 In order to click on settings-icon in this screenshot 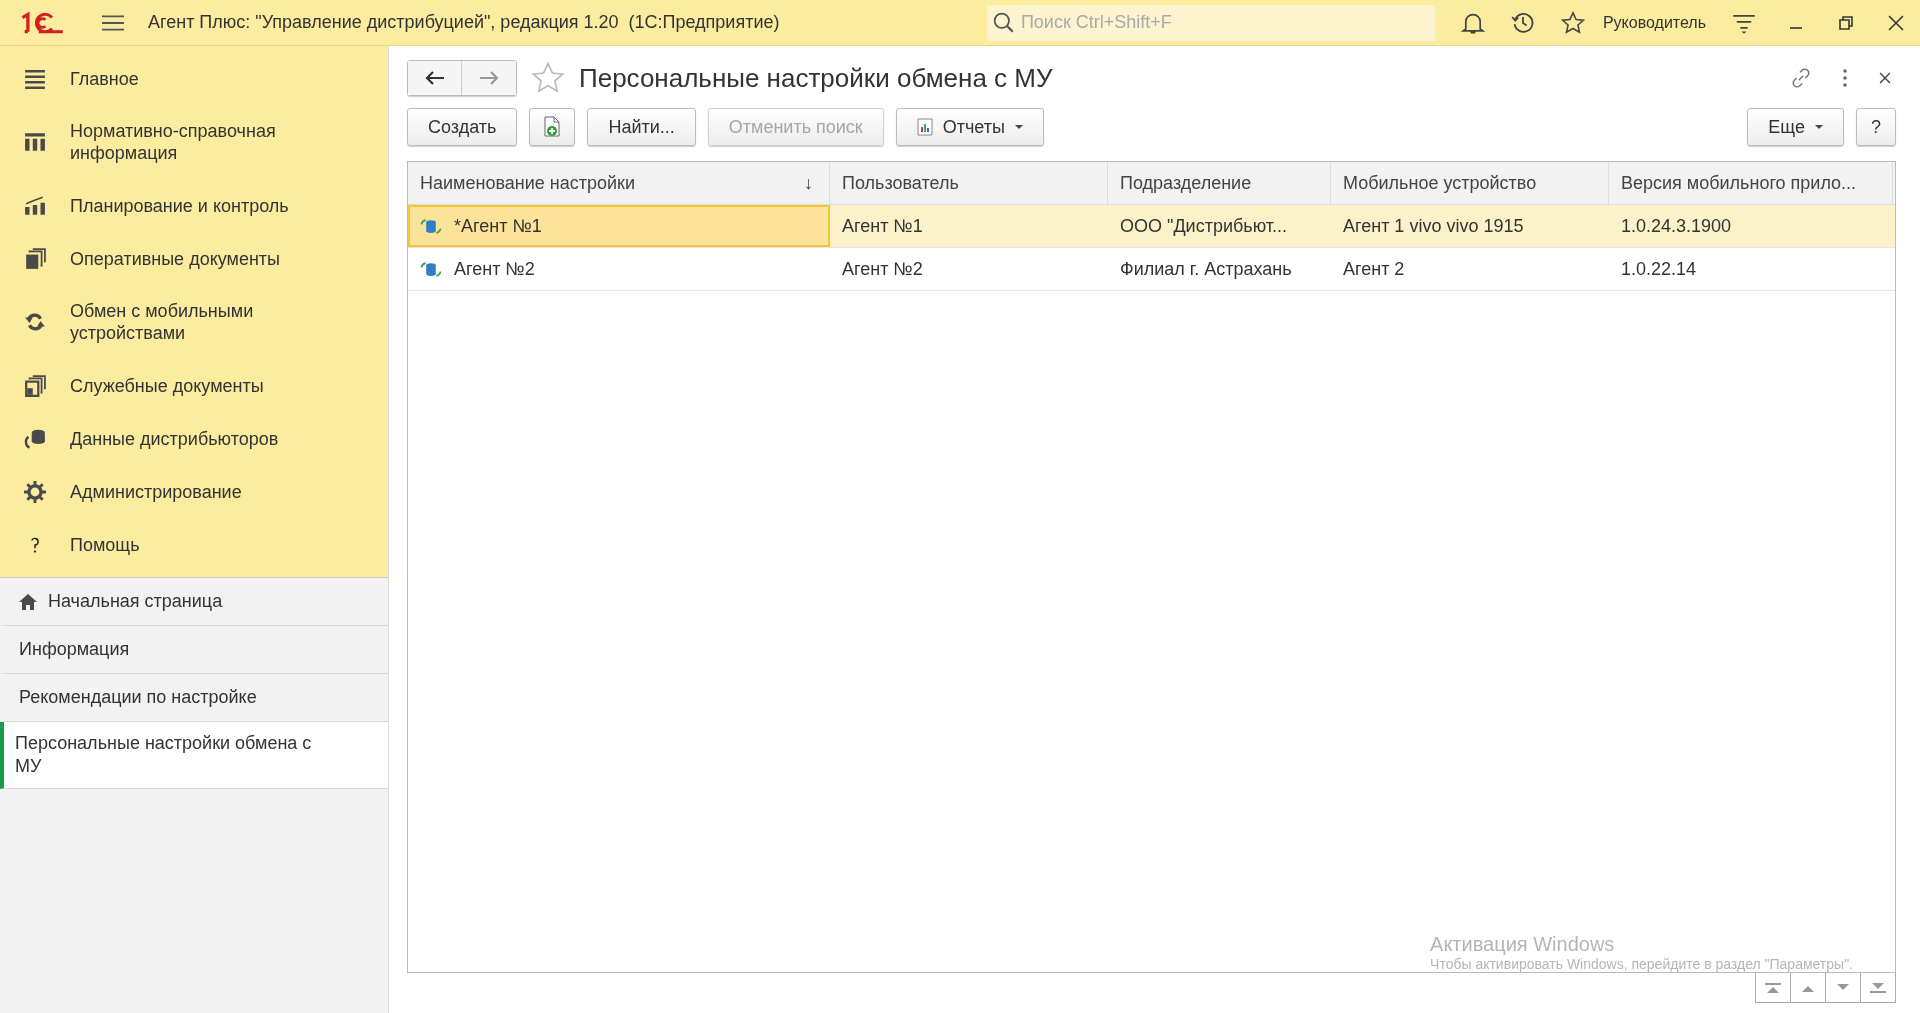, I will do `click(35, 491)`.